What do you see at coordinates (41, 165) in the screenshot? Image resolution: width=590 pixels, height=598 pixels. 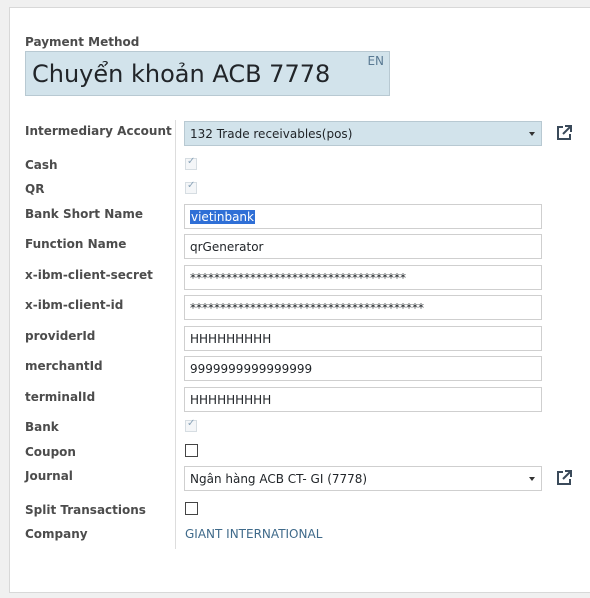 I see `cash-label: Cash` at bounding box center [41, 165].